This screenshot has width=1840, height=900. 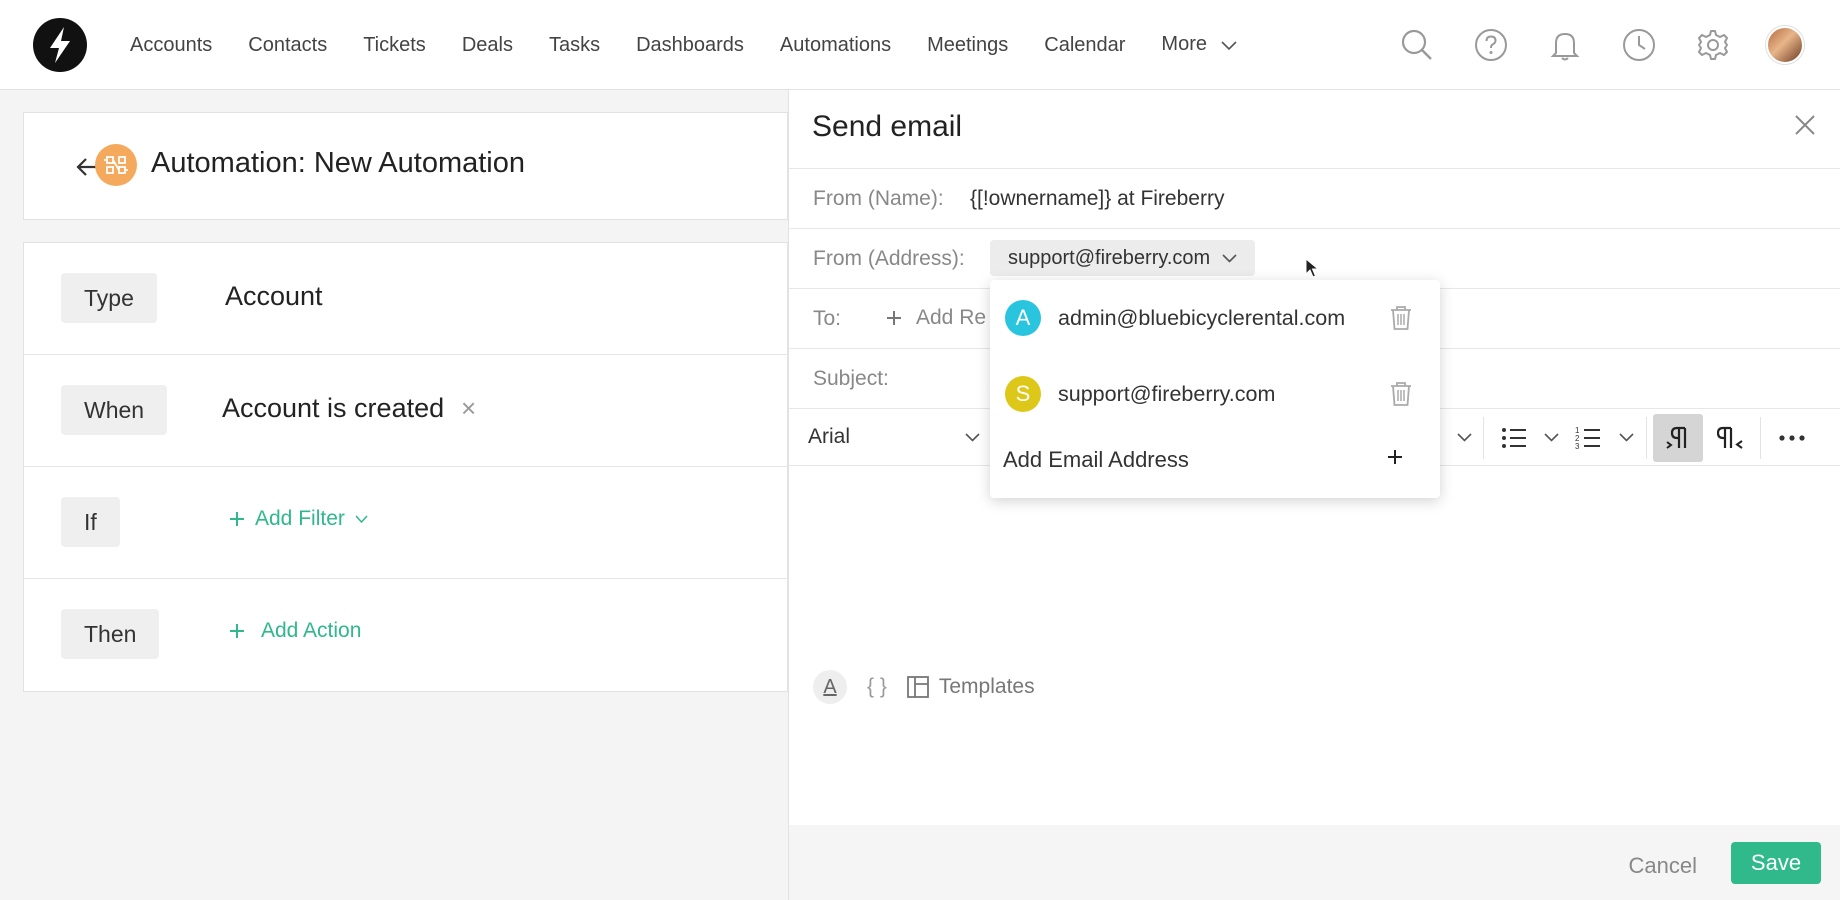 I want to click on nav-item-automations: Automations, so click(x=835, y=45).